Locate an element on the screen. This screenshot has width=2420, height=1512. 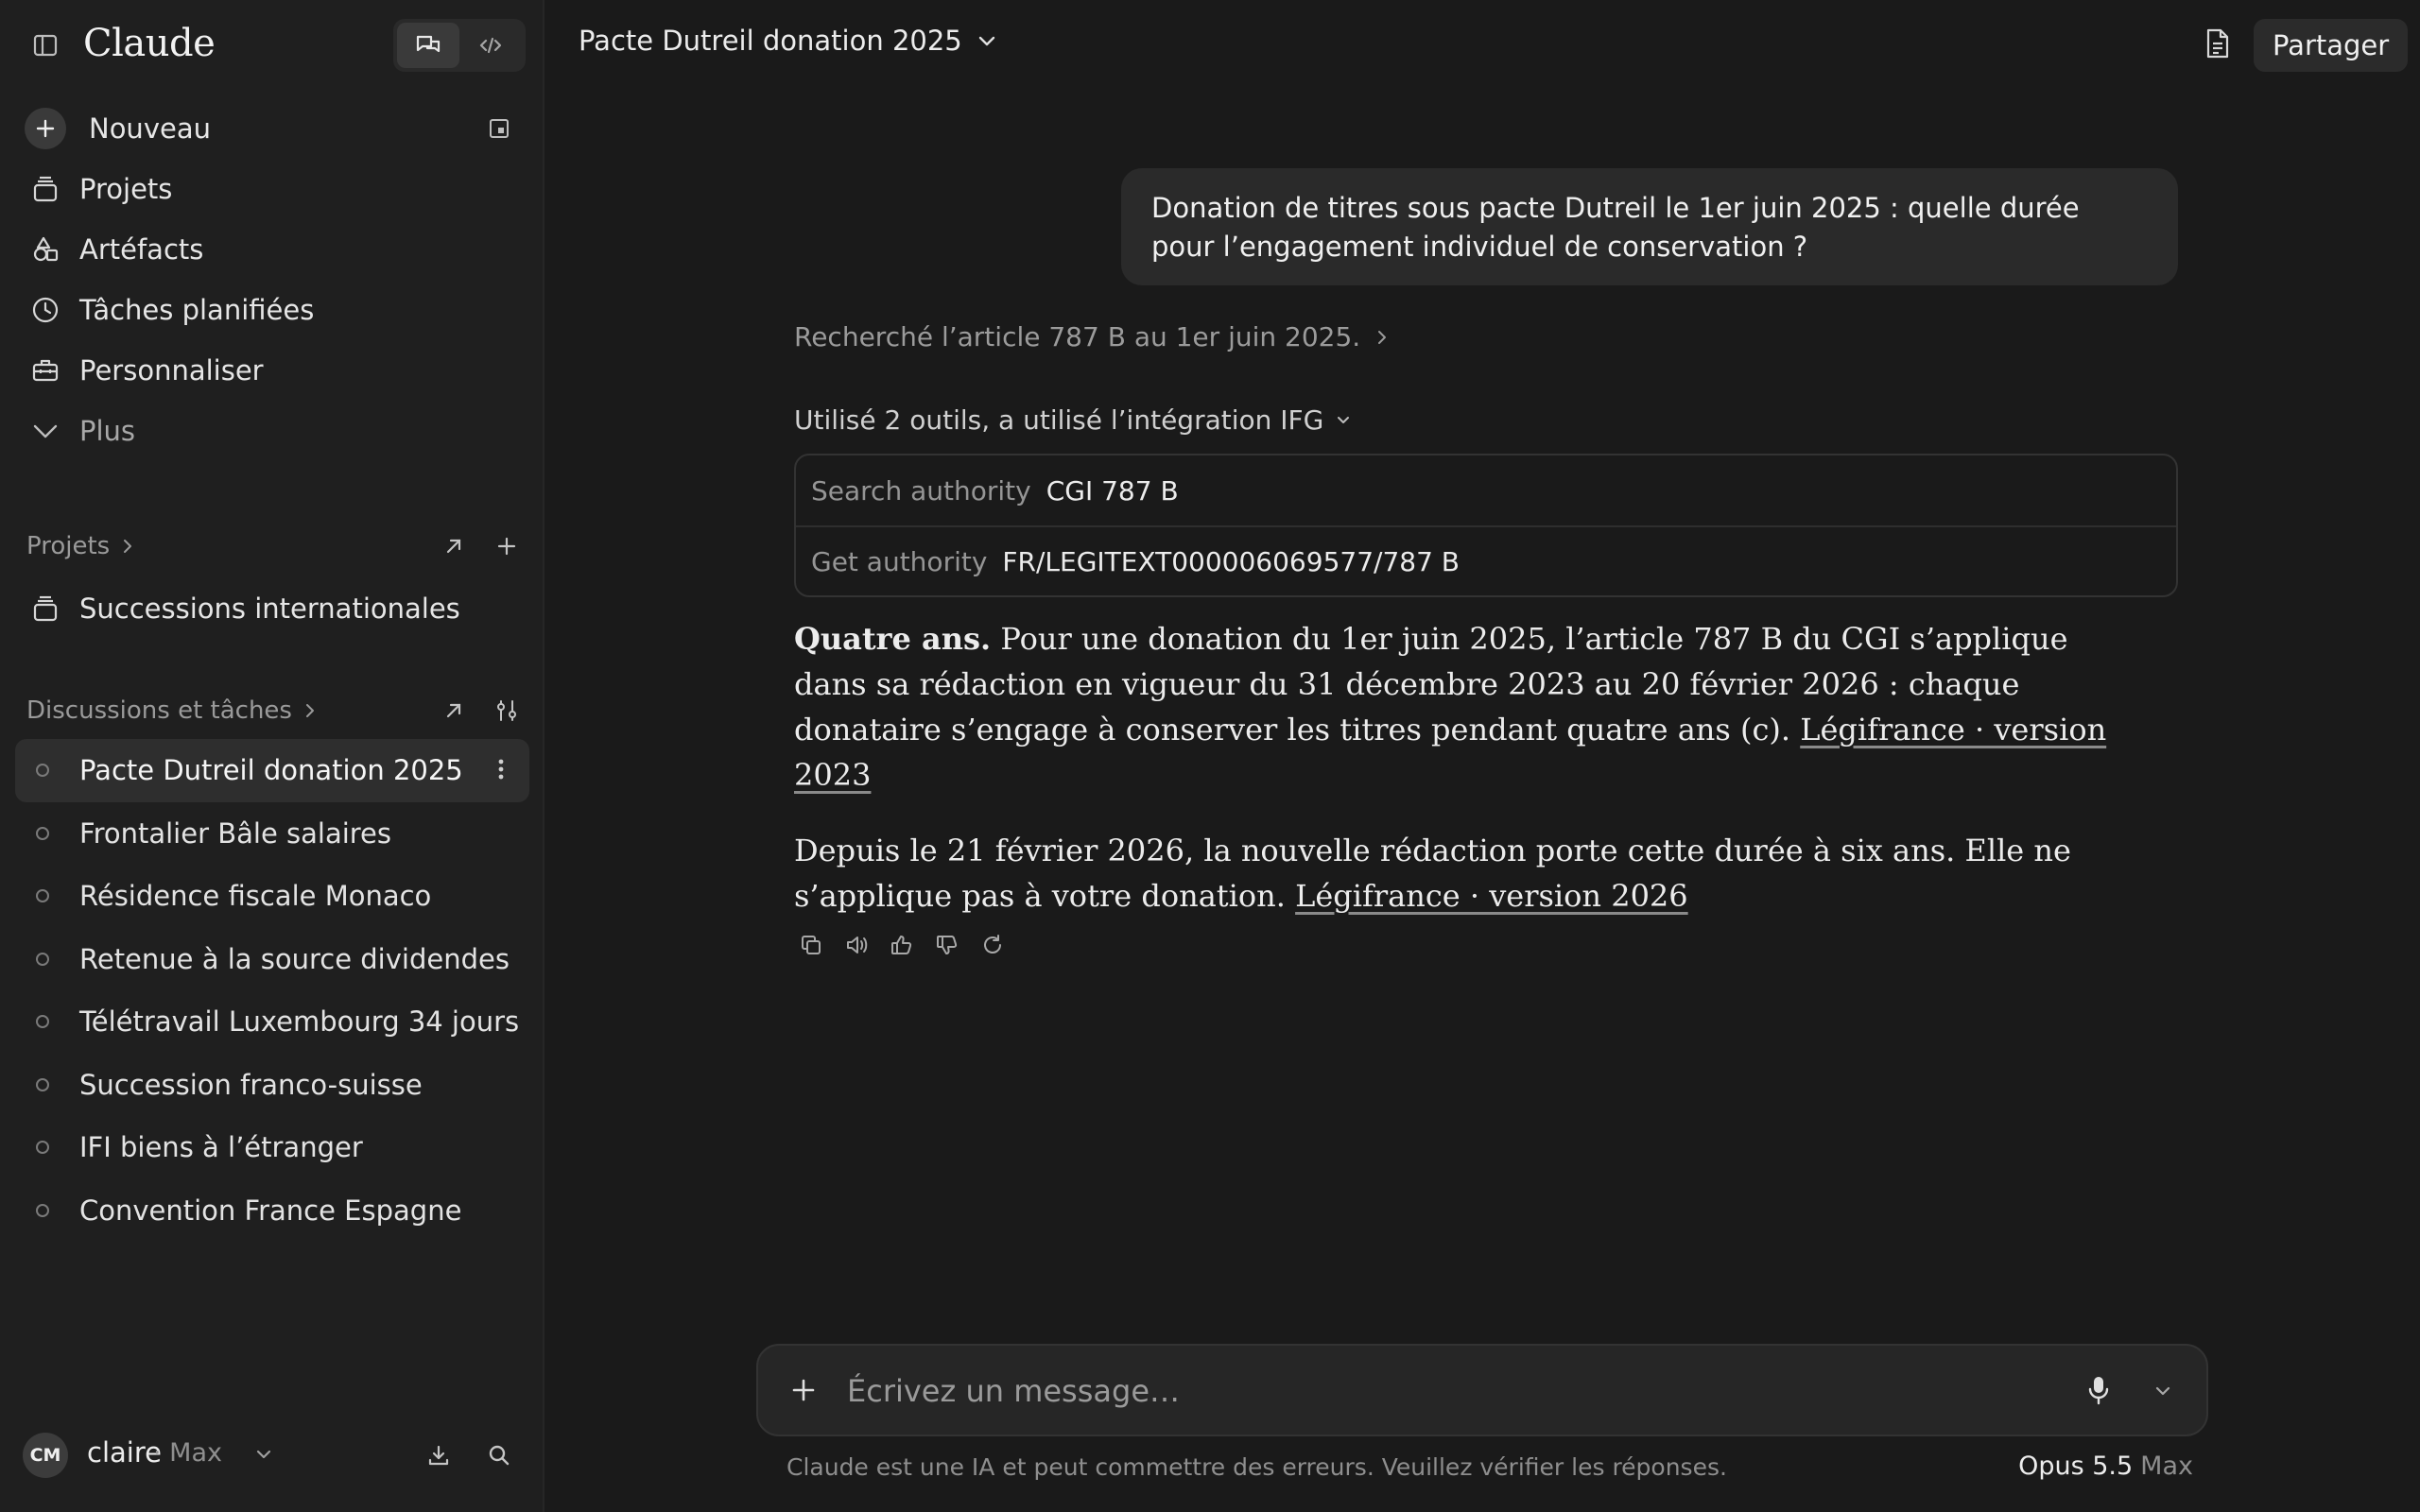
chat-item: Télétravail Luxembourg 34 jours is located at coordinates (272, 1022).